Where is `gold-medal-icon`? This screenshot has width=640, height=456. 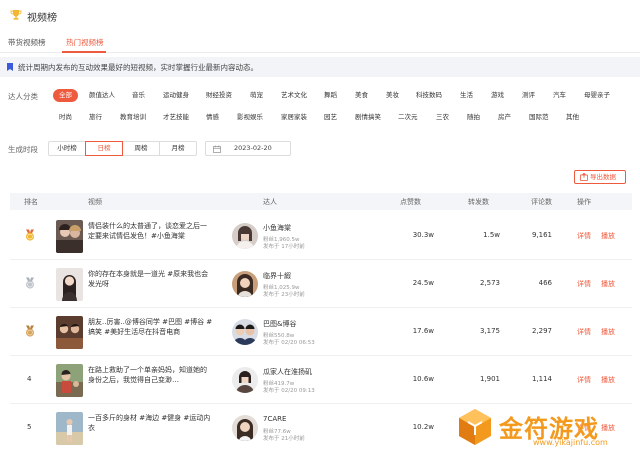 gold-medal-icon is located at coordinates (30, 235).